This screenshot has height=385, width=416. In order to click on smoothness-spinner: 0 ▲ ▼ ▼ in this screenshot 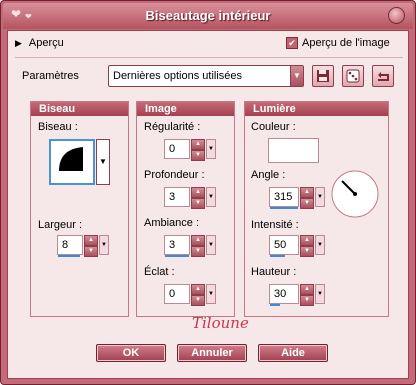, I will do `click(190, 150)`.